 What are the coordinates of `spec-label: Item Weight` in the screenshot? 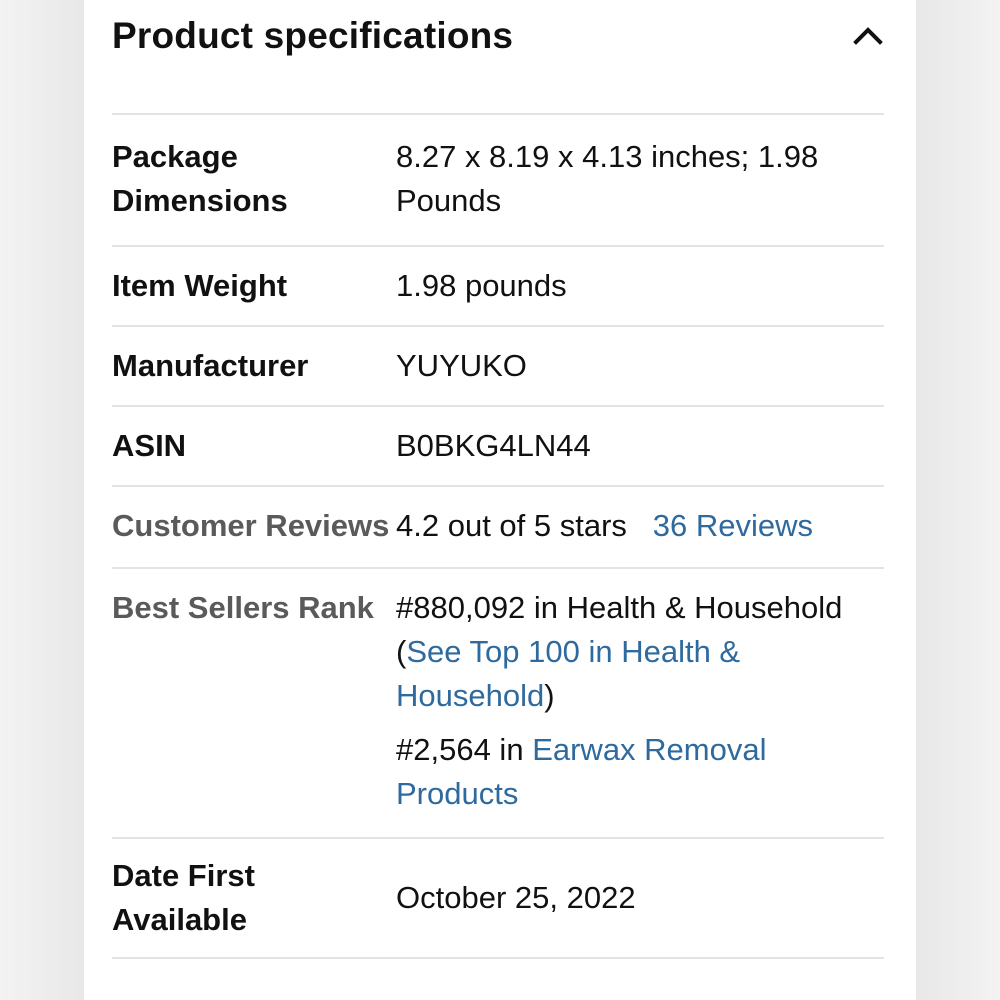 It's located at (200, 285).